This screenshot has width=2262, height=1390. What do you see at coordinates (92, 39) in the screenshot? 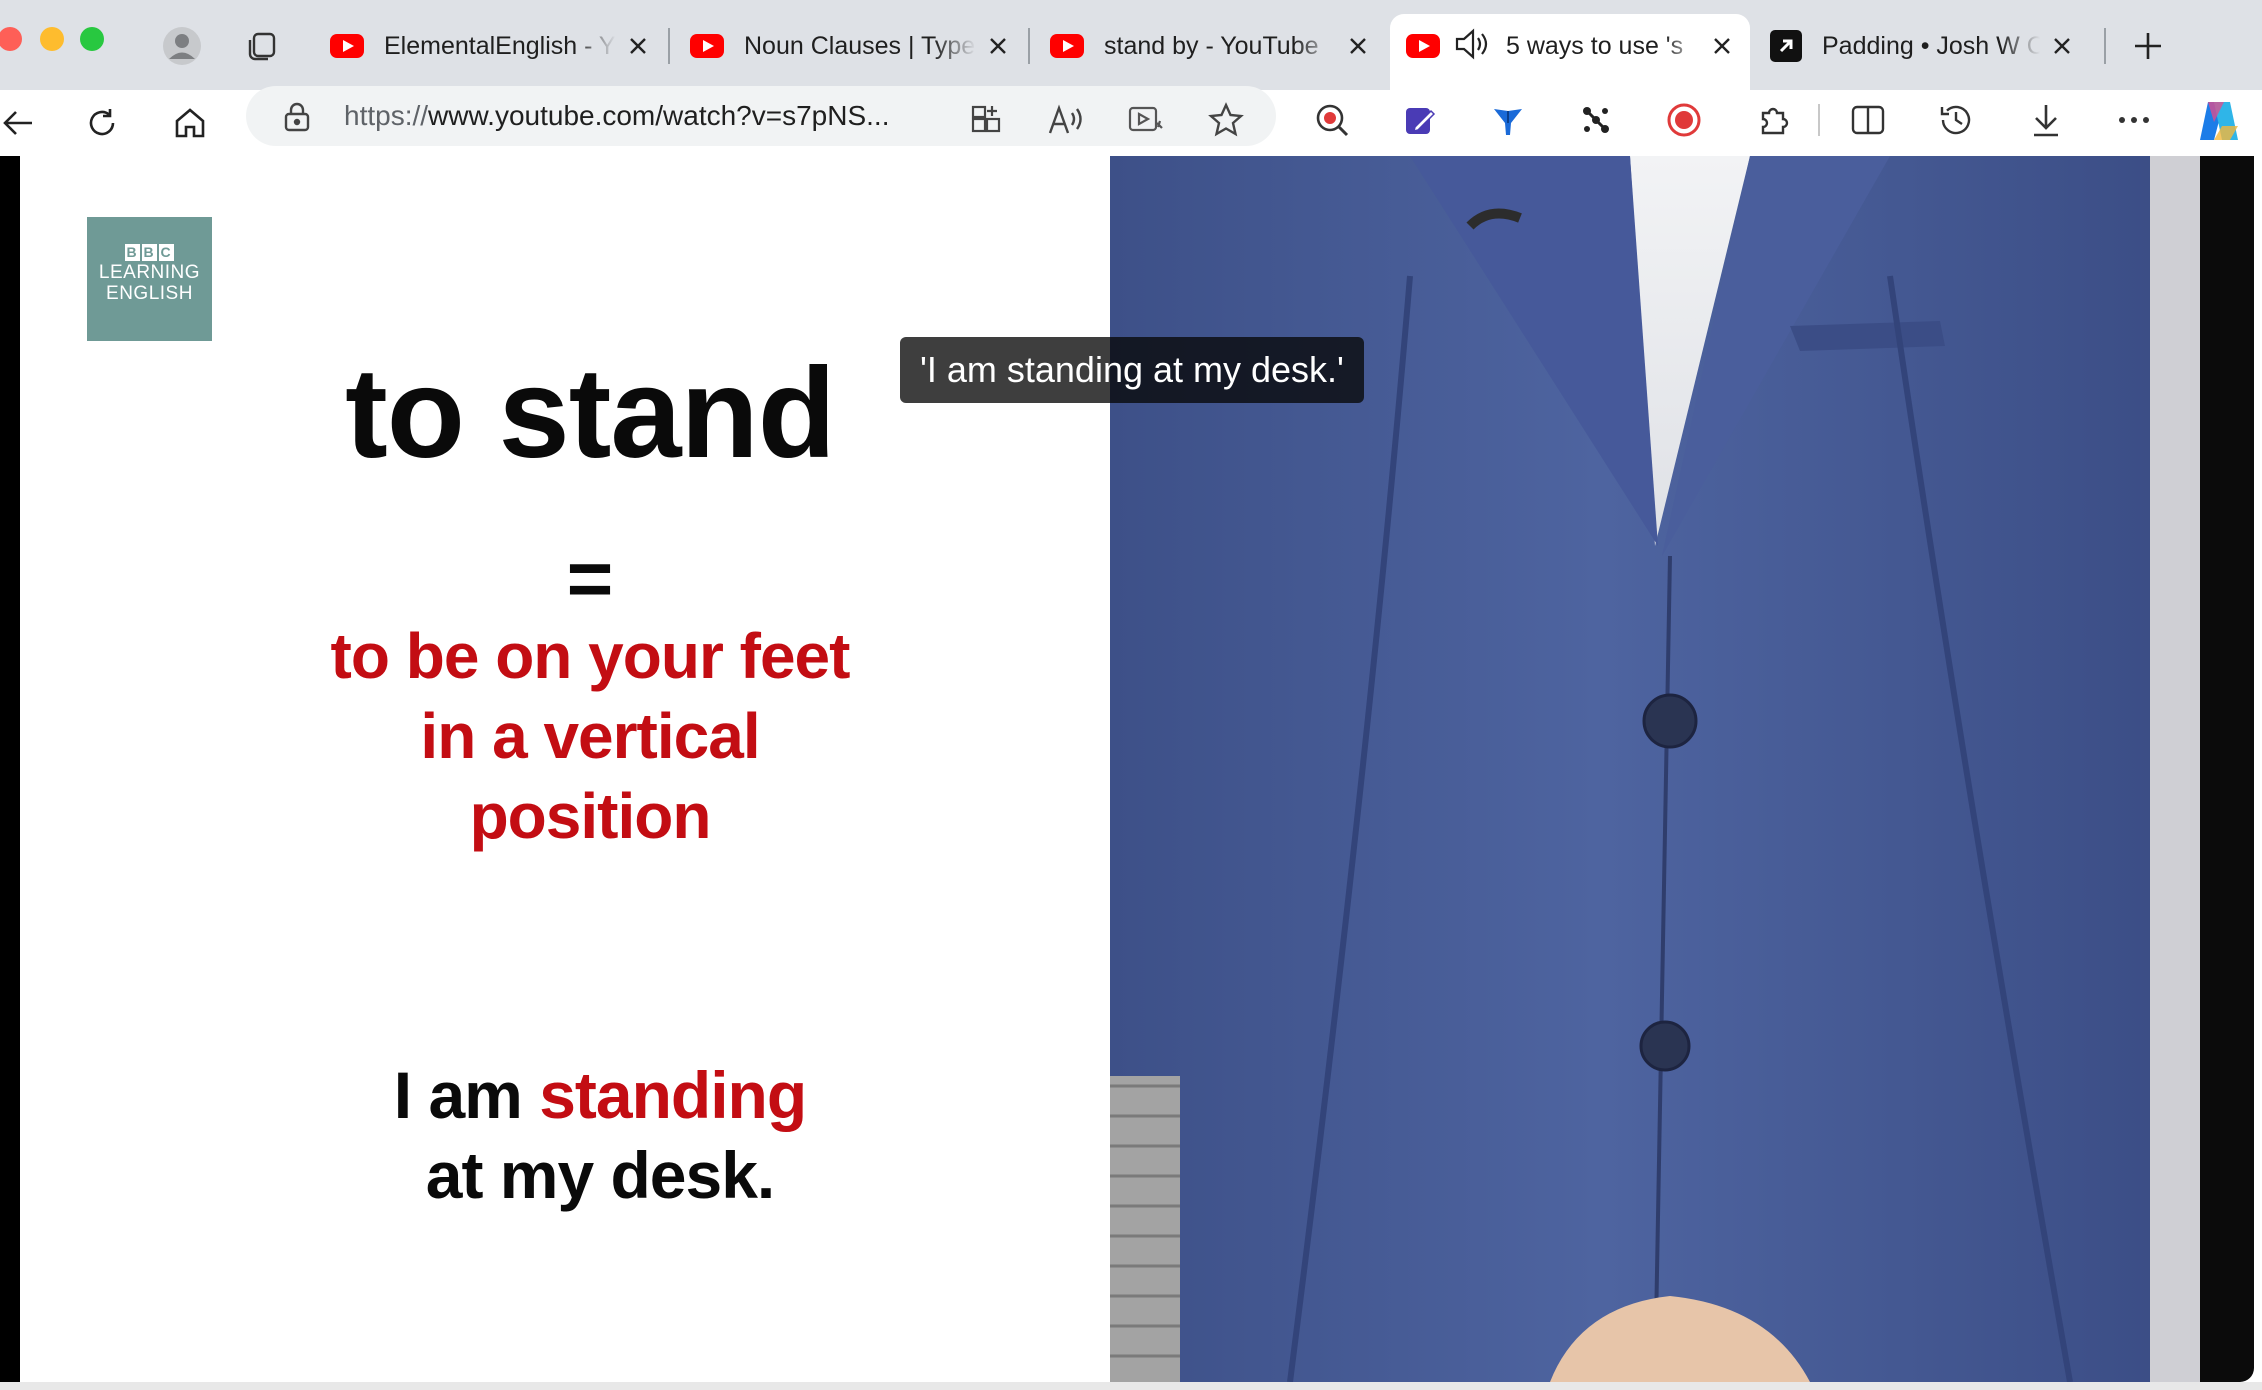
I see `window-zoom-button` at bounding box center [92, 39].